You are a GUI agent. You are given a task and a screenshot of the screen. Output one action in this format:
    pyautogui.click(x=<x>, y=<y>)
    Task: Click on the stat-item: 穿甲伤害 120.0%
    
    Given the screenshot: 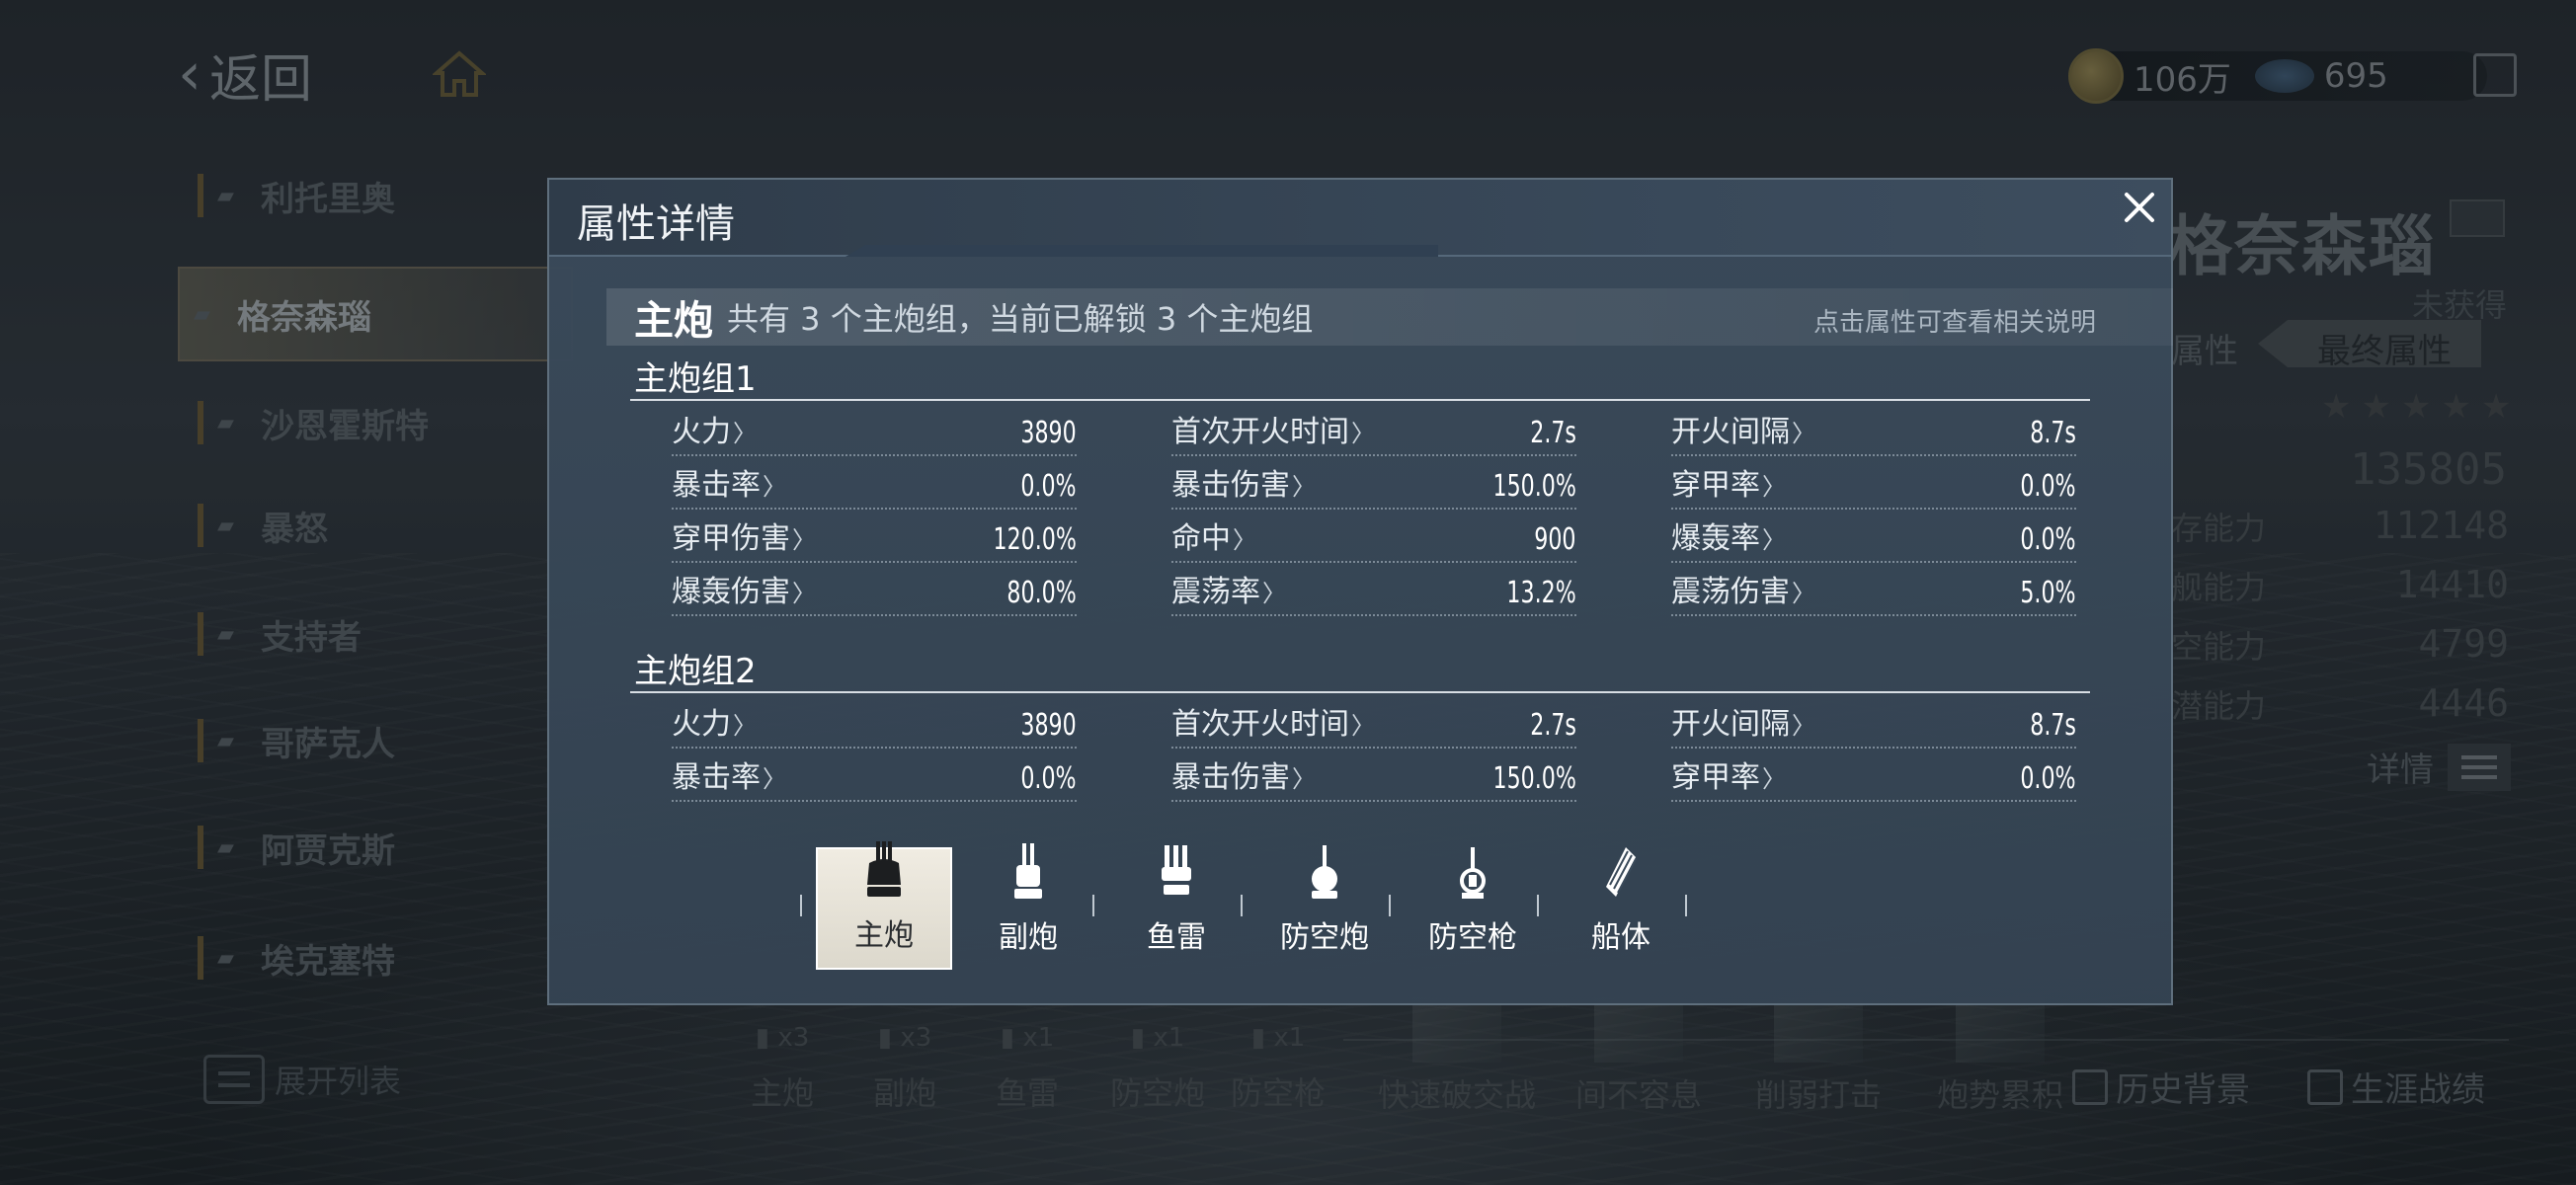 What is the action you would take?
    pyautogui.click(x=874, y=540)
    